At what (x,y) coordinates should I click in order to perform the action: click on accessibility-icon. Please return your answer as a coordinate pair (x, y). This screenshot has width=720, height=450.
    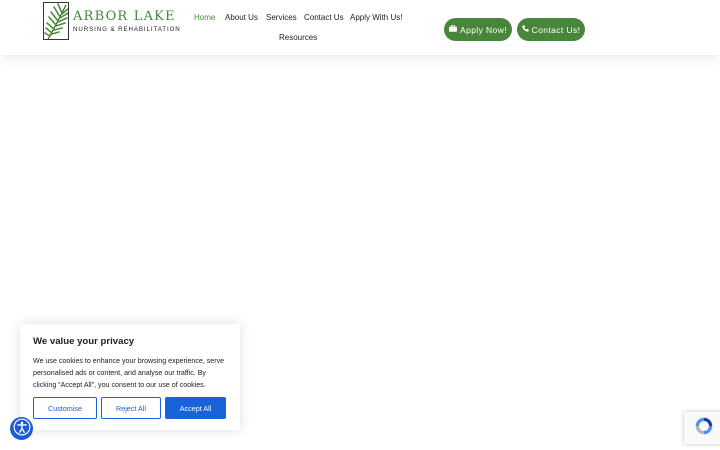
    Looking at the image, I should click on (22, 428).